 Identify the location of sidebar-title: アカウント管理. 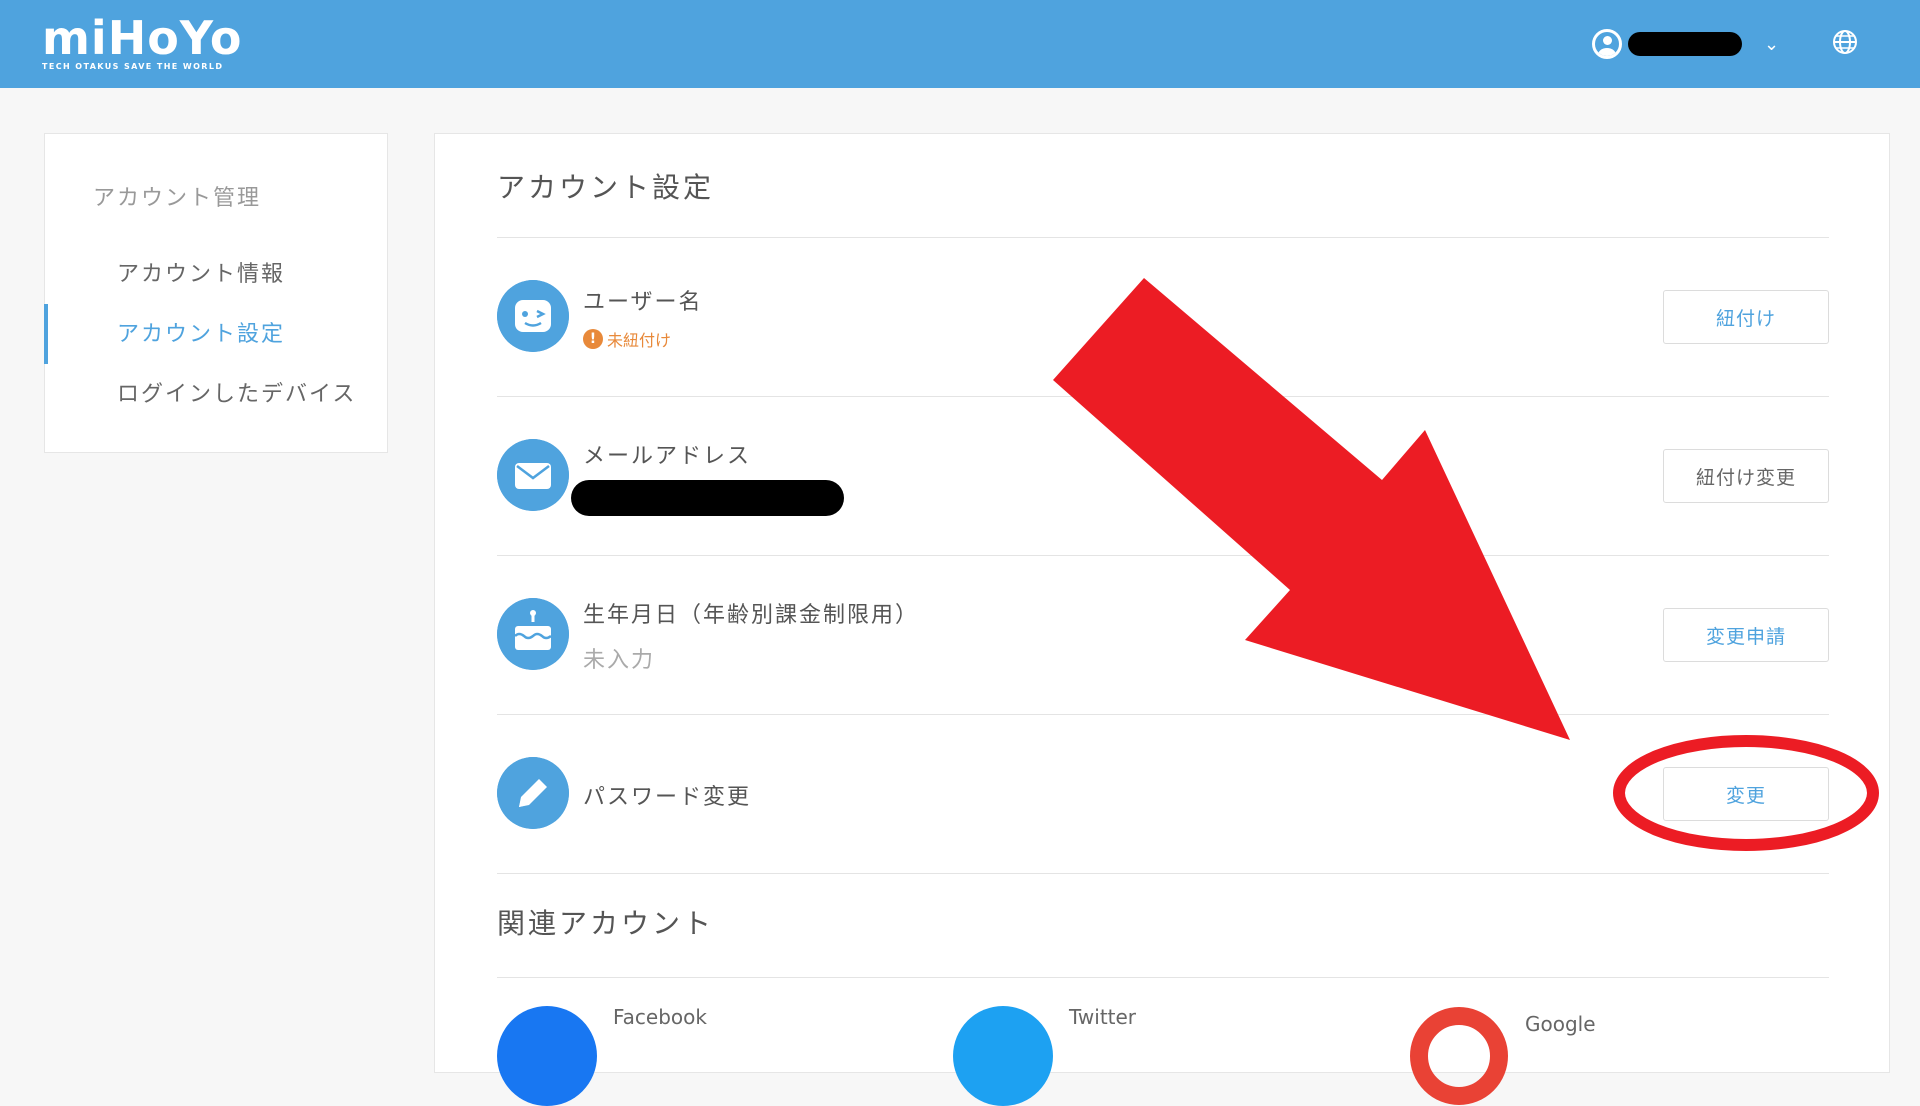
(177, 198).